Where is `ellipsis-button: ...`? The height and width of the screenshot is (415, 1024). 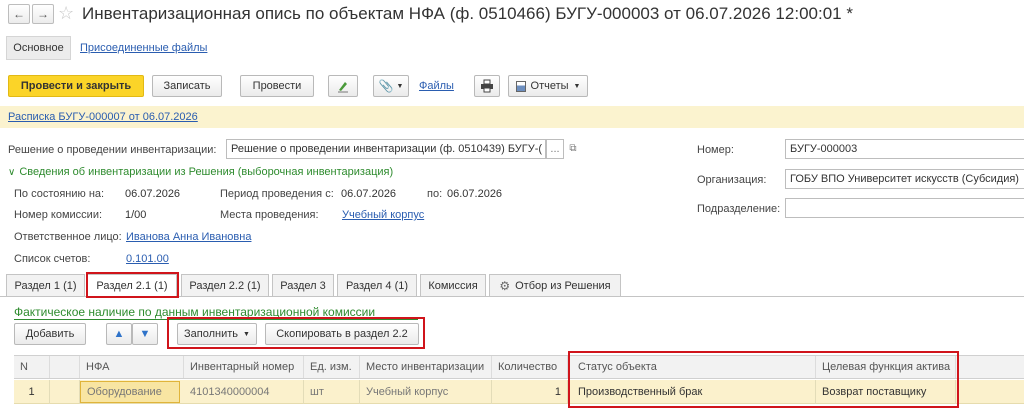 ellipsis-button: ... is located at coordinates (555, 149).